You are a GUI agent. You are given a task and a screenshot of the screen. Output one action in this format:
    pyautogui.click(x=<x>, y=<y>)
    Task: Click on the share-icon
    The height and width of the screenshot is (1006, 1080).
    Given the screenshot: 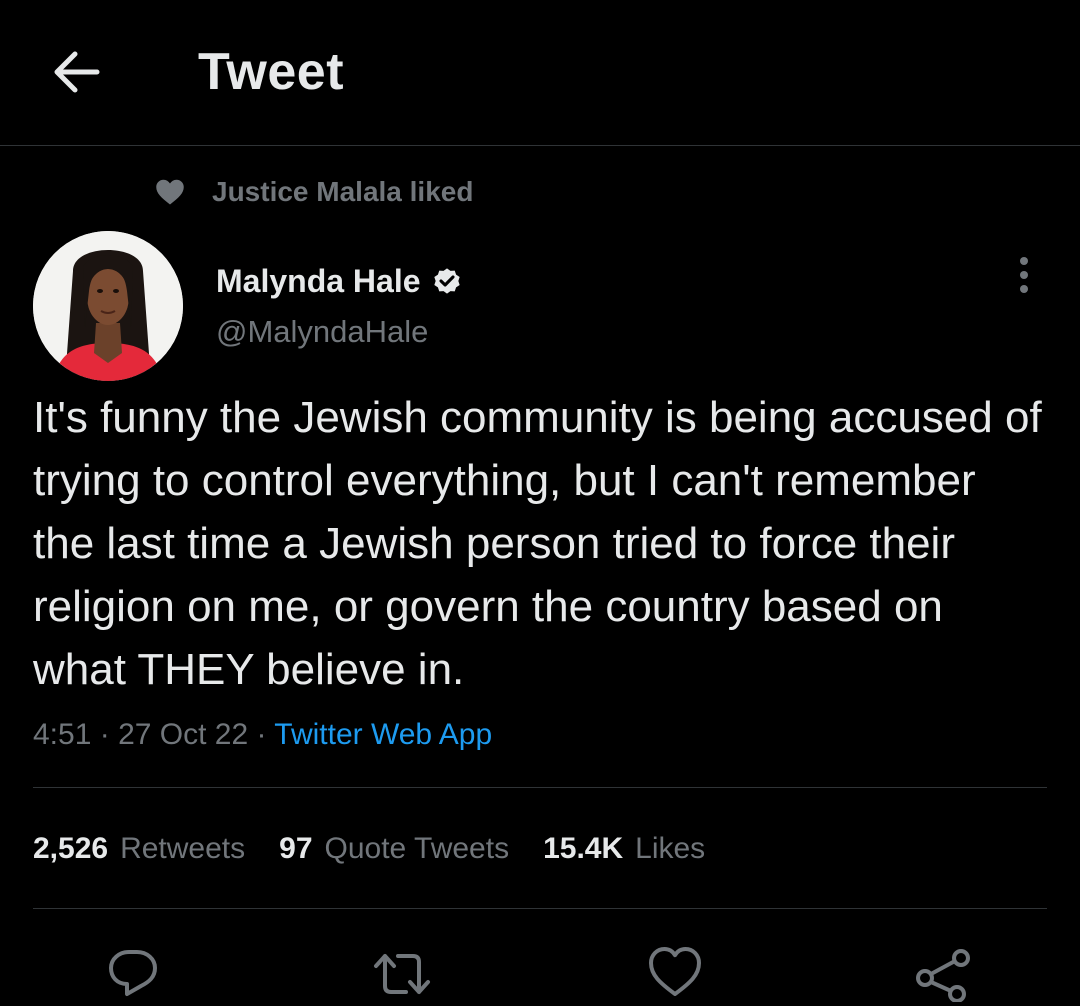 What is the action you would take?
    pyautogui.click(x=943, y=975)
    